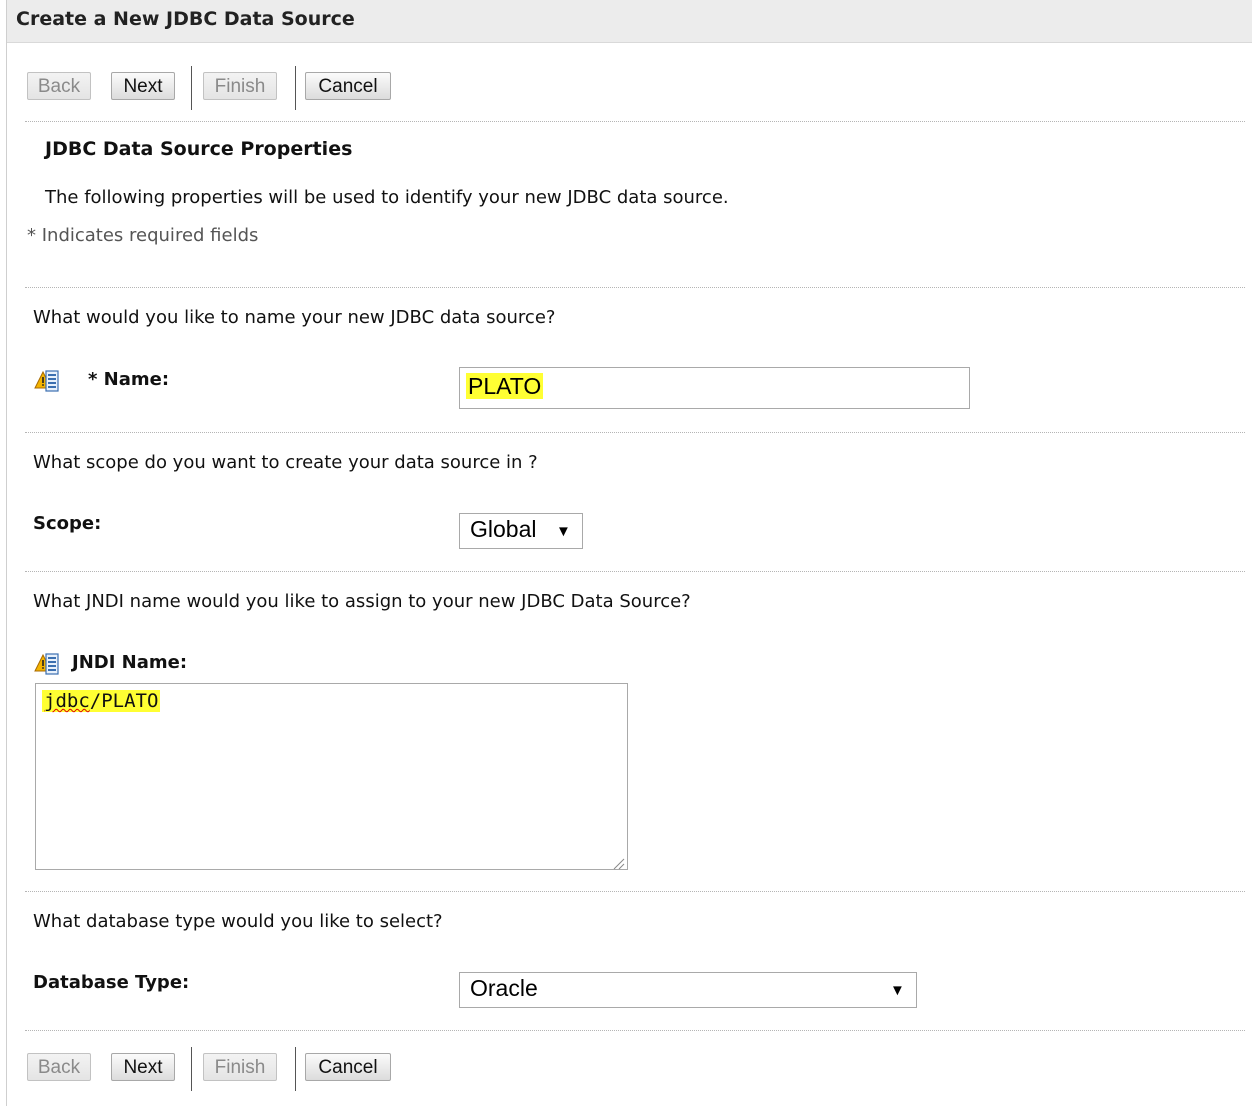 This screenshot has width=1252, height=1106. I want to click on title-bar: Create a New JDBC Data Source, so click(629, 21).